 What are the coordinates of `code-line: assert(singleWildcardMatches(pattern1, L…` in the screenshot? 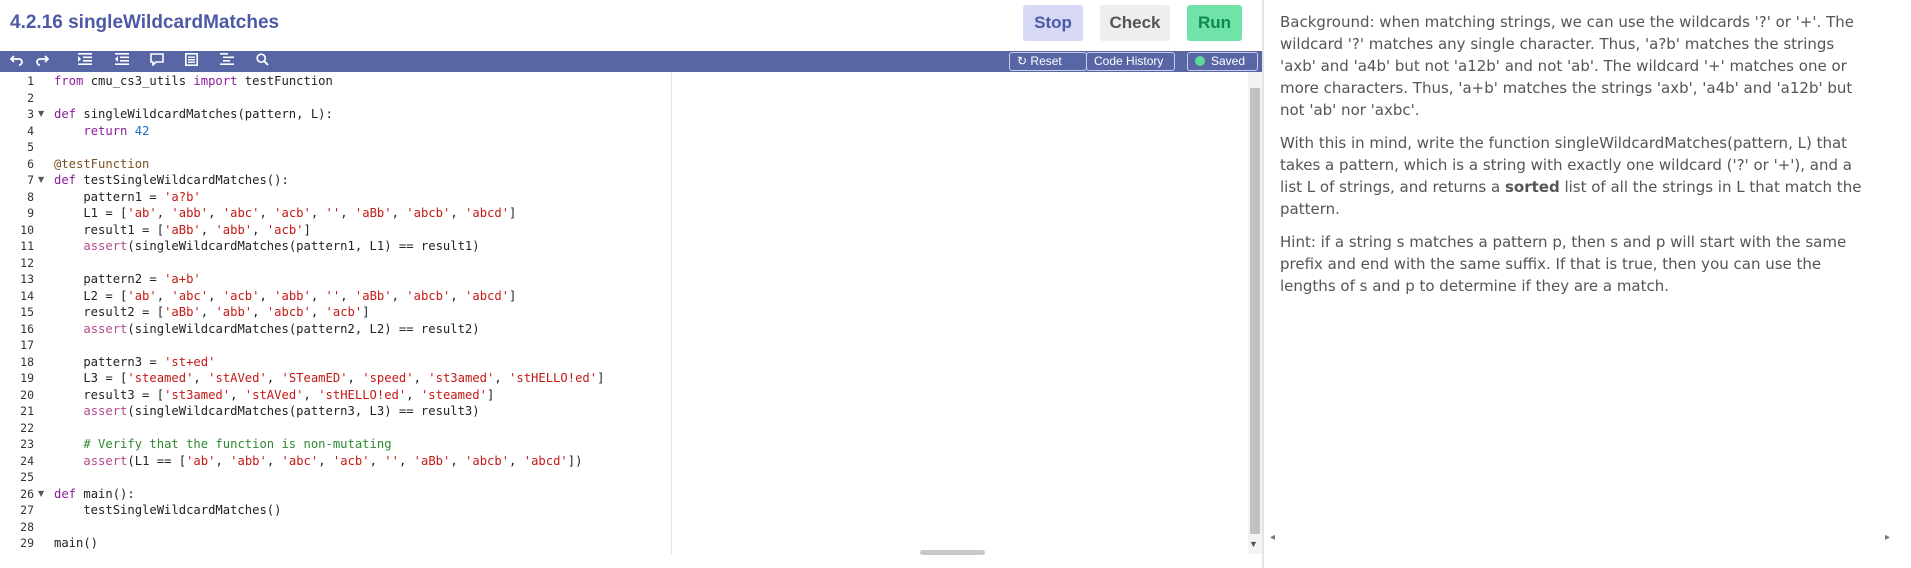 It's located at (266, 246).